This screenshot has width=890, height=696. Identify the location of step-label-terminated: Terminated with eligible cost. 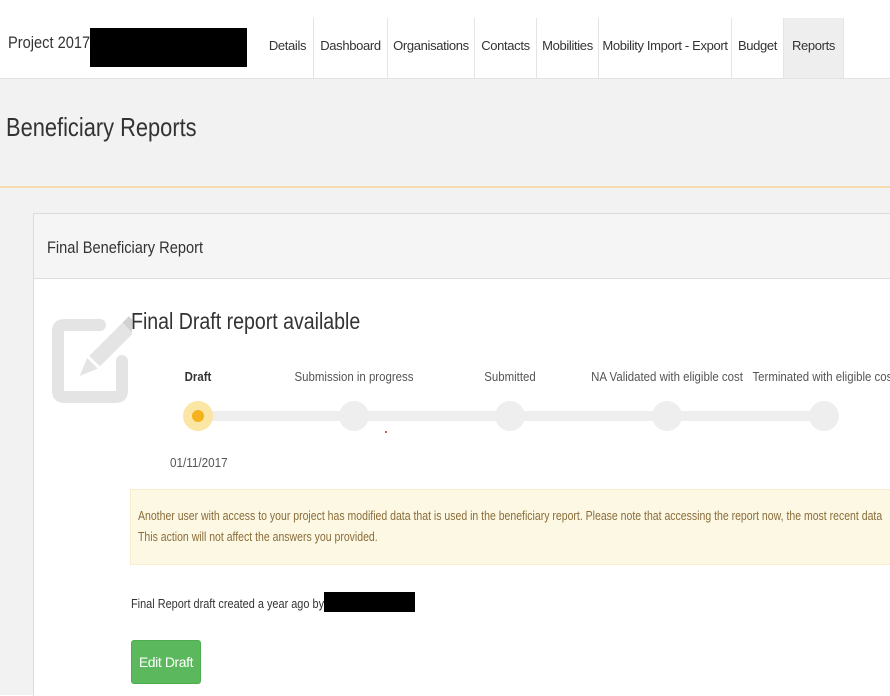
(821, 376).